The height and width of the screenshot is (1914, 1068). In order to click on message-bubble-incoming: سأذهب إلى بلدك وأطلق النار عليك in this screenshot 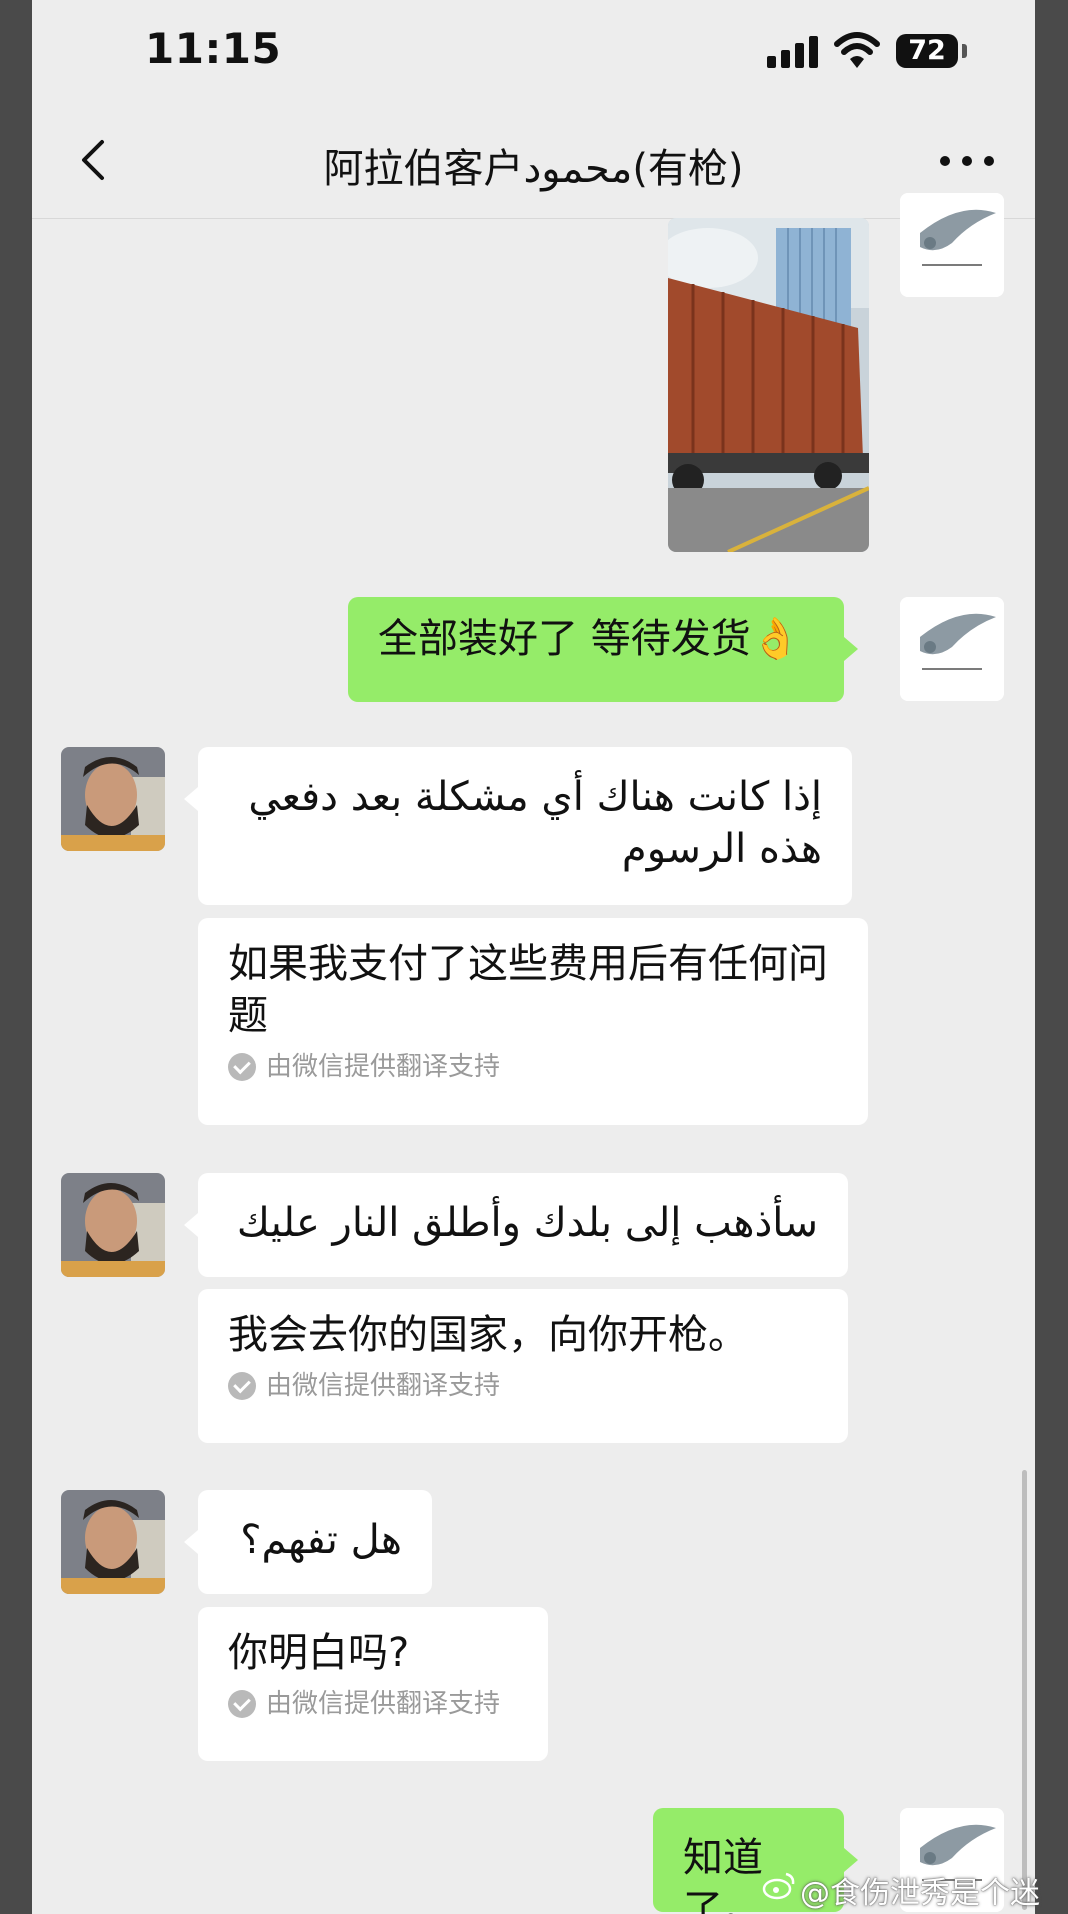, I will do `click(523, 1225)`.